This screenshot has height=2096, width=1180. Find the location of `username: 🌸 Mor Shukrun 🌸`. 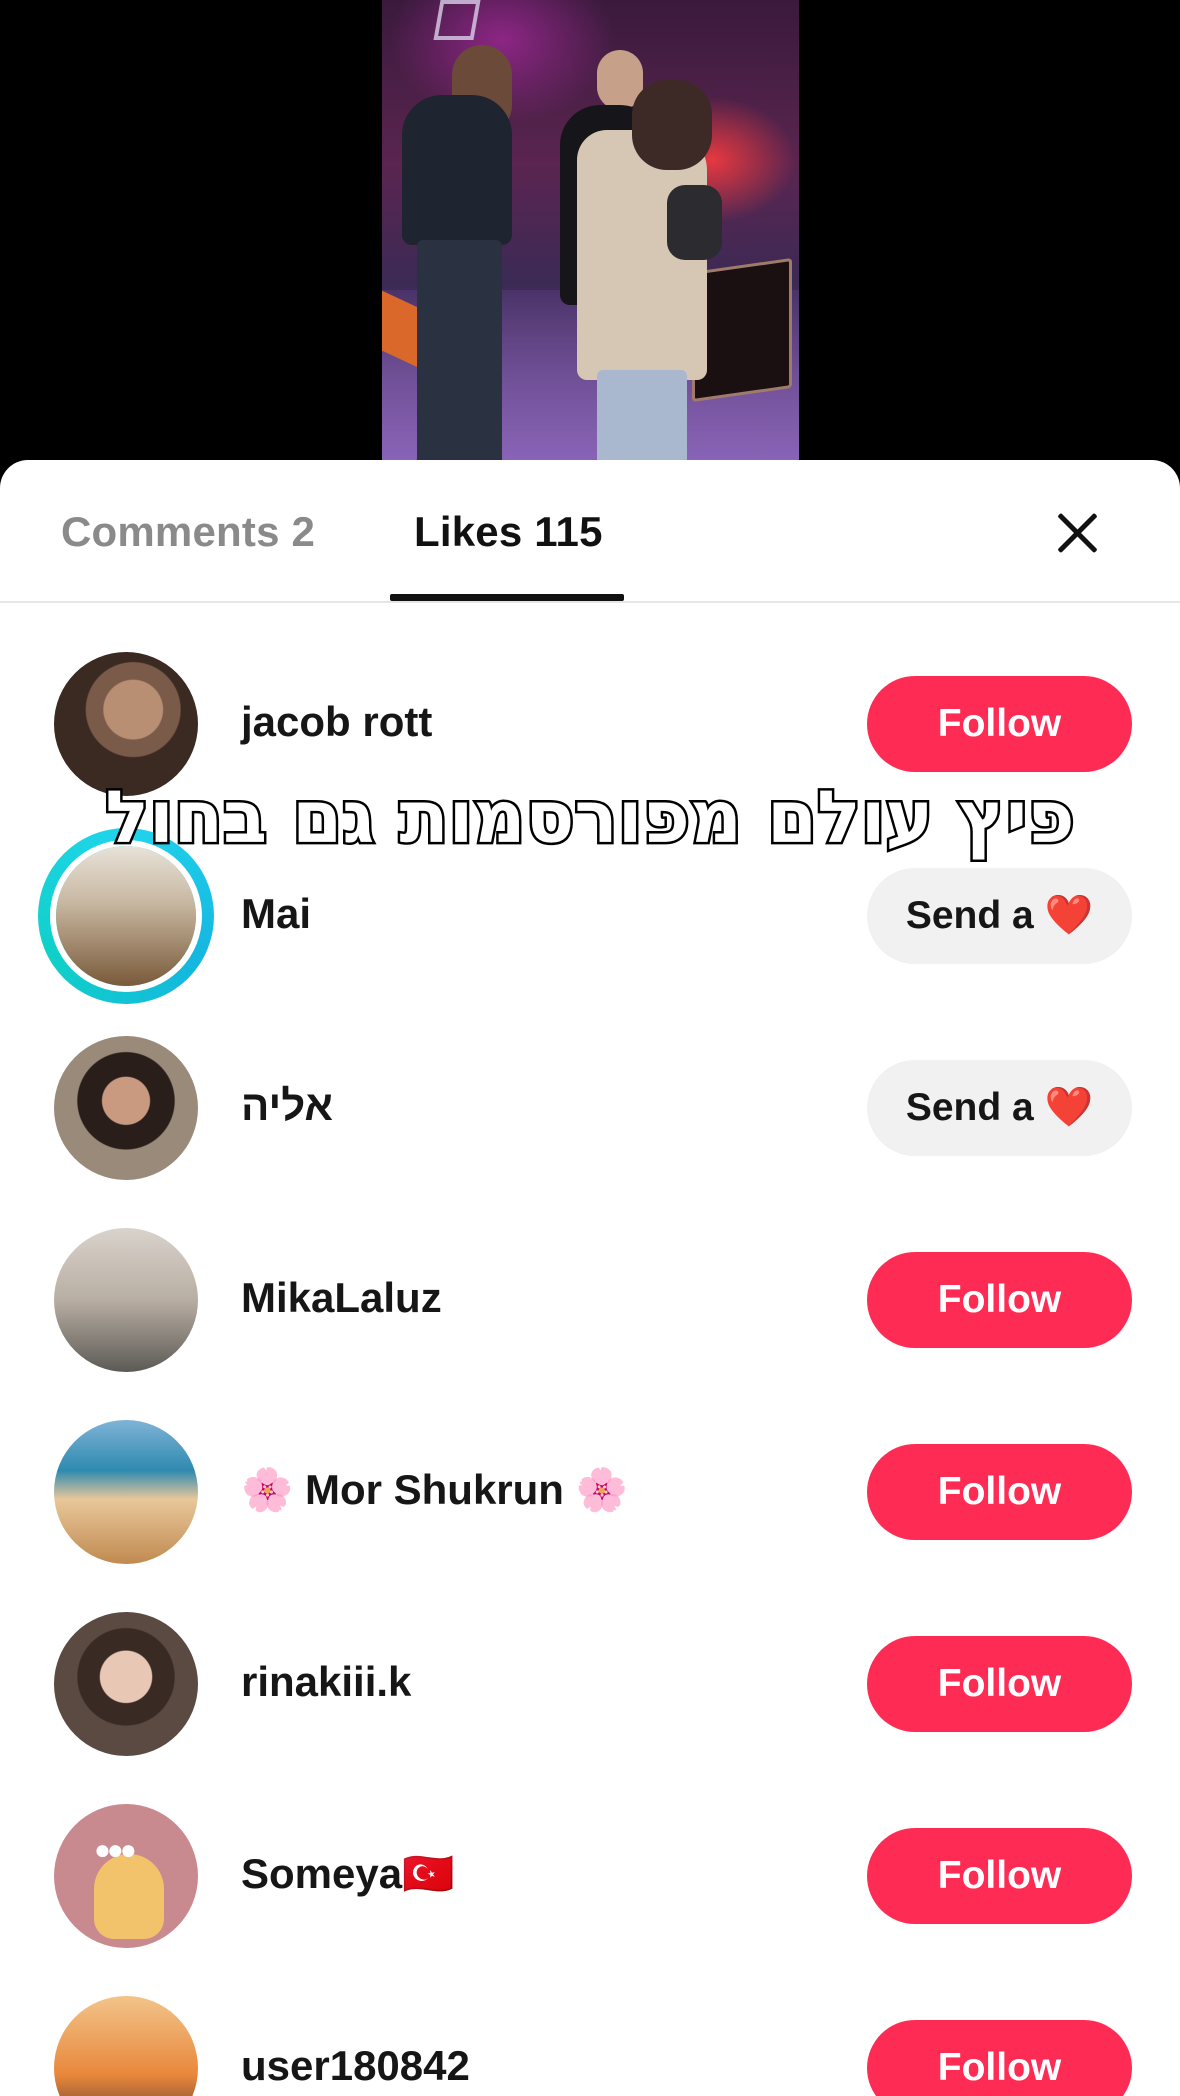

username: 🌸 Mor Shukrun 🌸 is located at coordinates (434, 1490).